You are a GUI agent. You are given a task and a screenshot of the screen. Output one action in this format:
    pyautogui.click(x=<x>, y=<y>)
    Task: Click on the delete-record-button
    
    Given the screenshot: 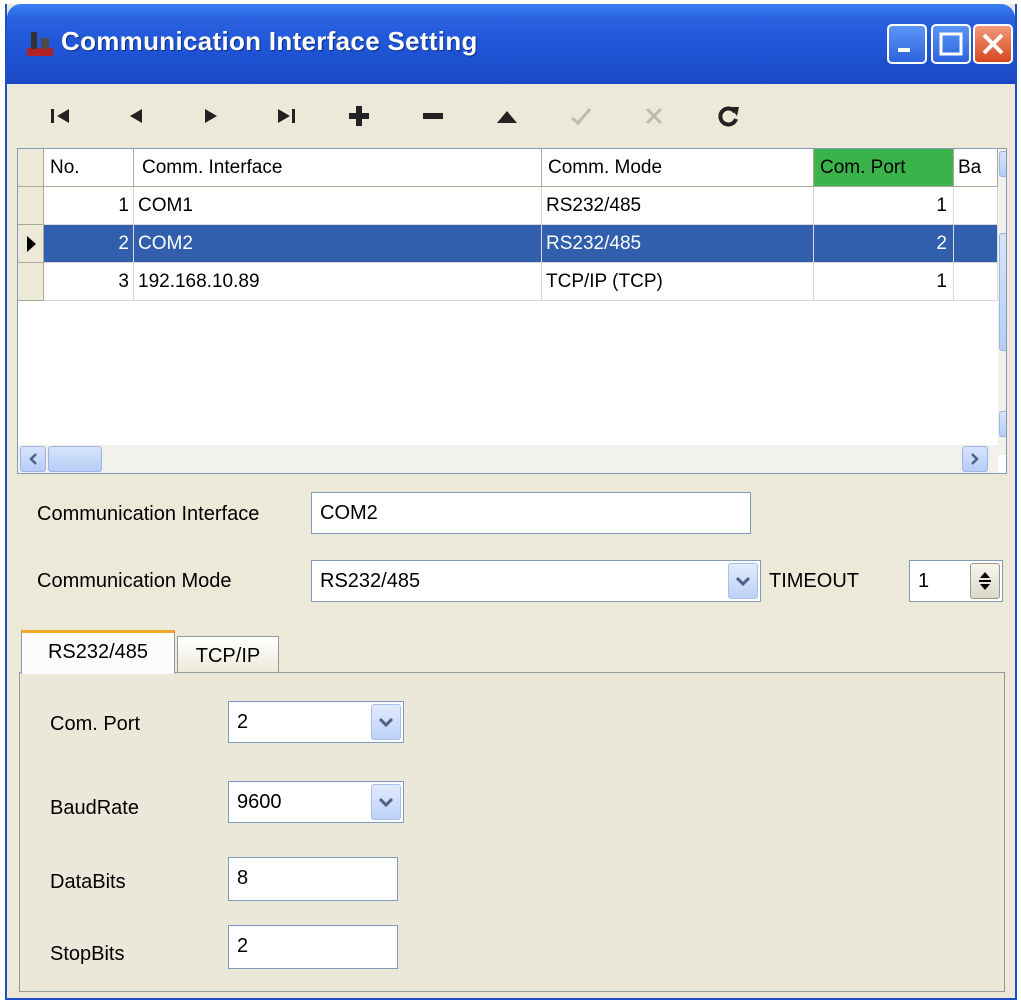 What is the action you would take?
    pyautogui.click(x=433, y=116)
    